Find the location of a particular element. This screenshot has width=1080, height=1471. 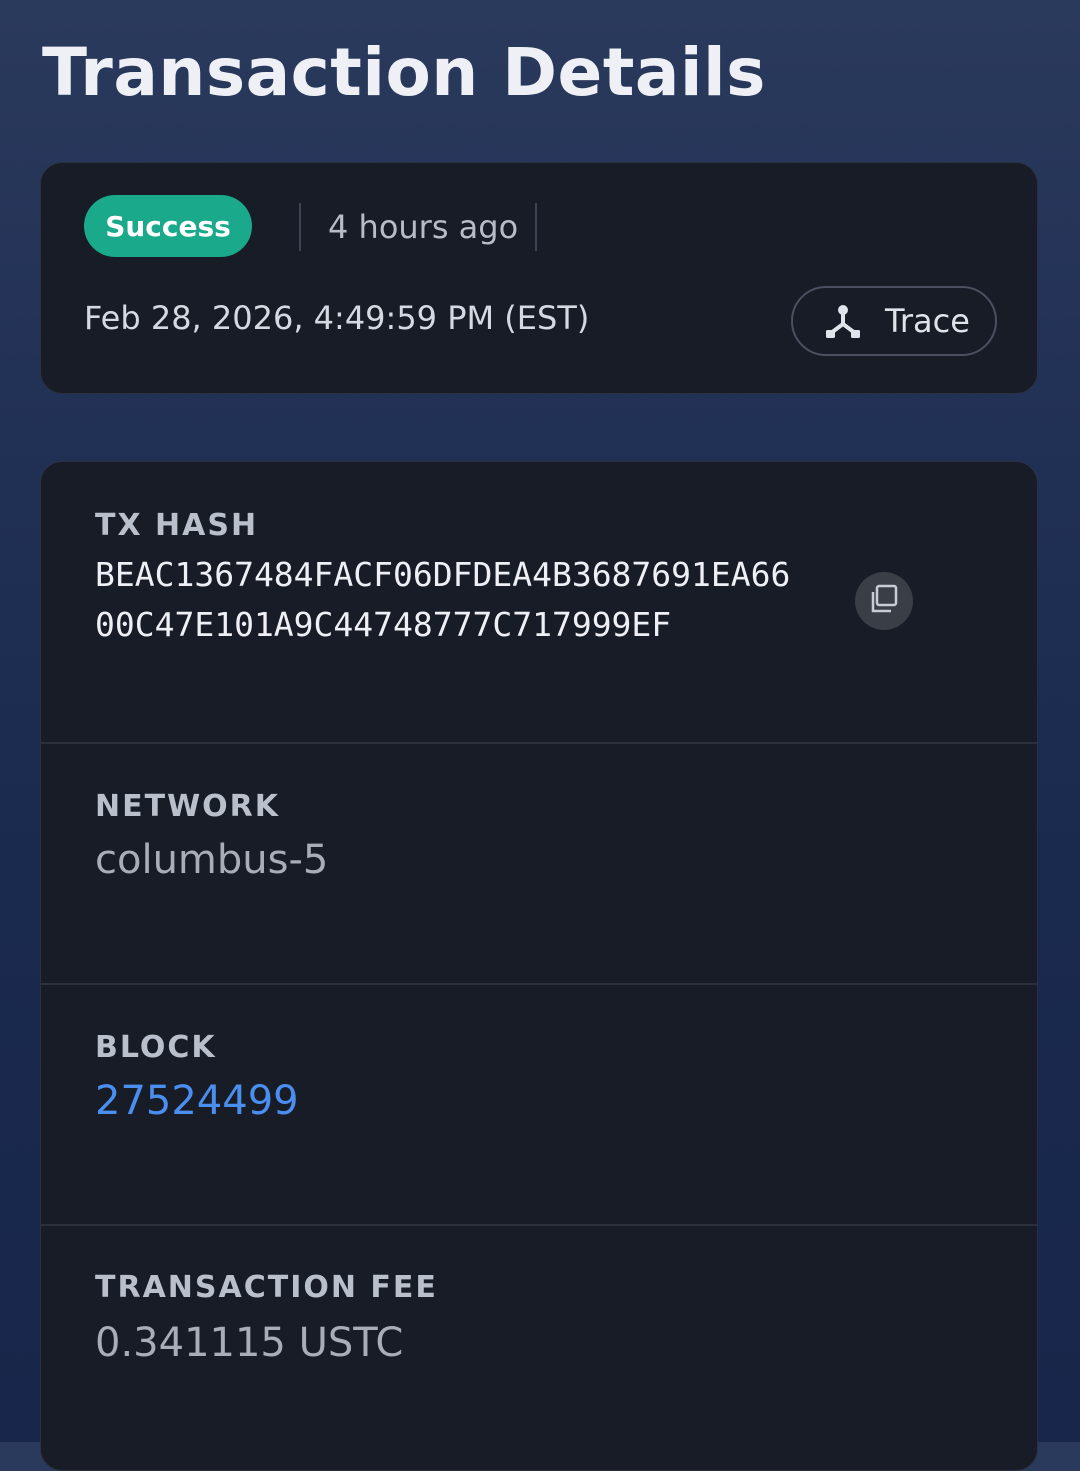

trace-button: Trace is located at coordinates (894, 321).